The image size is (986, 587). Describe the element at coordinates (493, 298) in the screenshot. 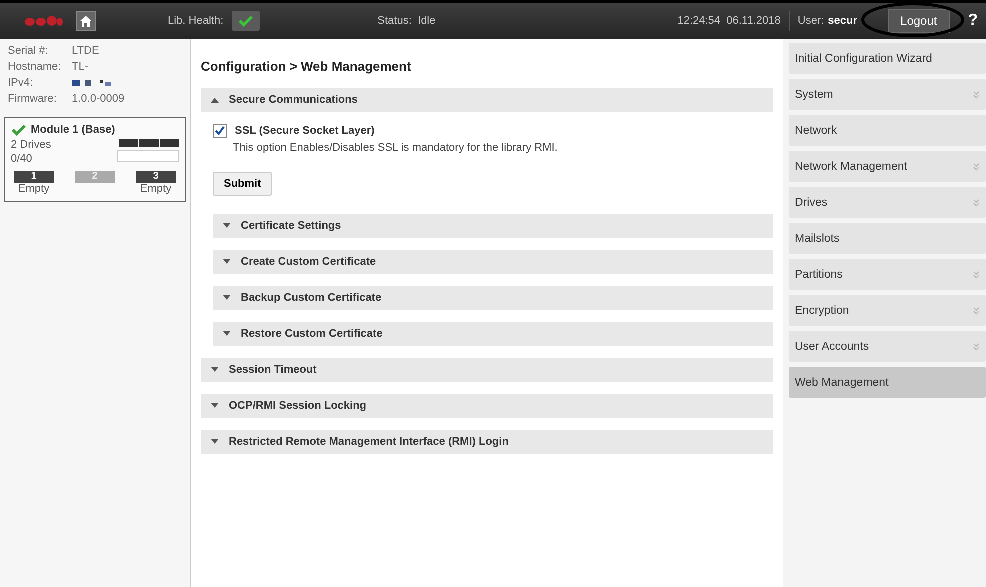

I see `section-header: Backup Custom Certificate` at that location.